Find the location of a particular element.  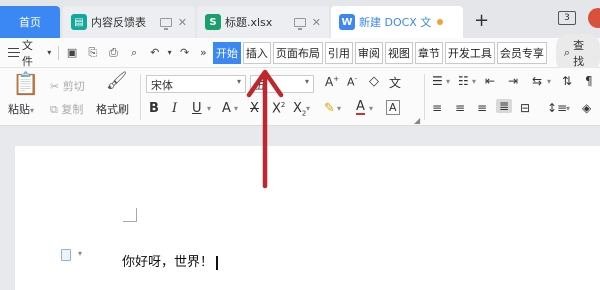

italic-icon: I is located at coordinates (174, 108).